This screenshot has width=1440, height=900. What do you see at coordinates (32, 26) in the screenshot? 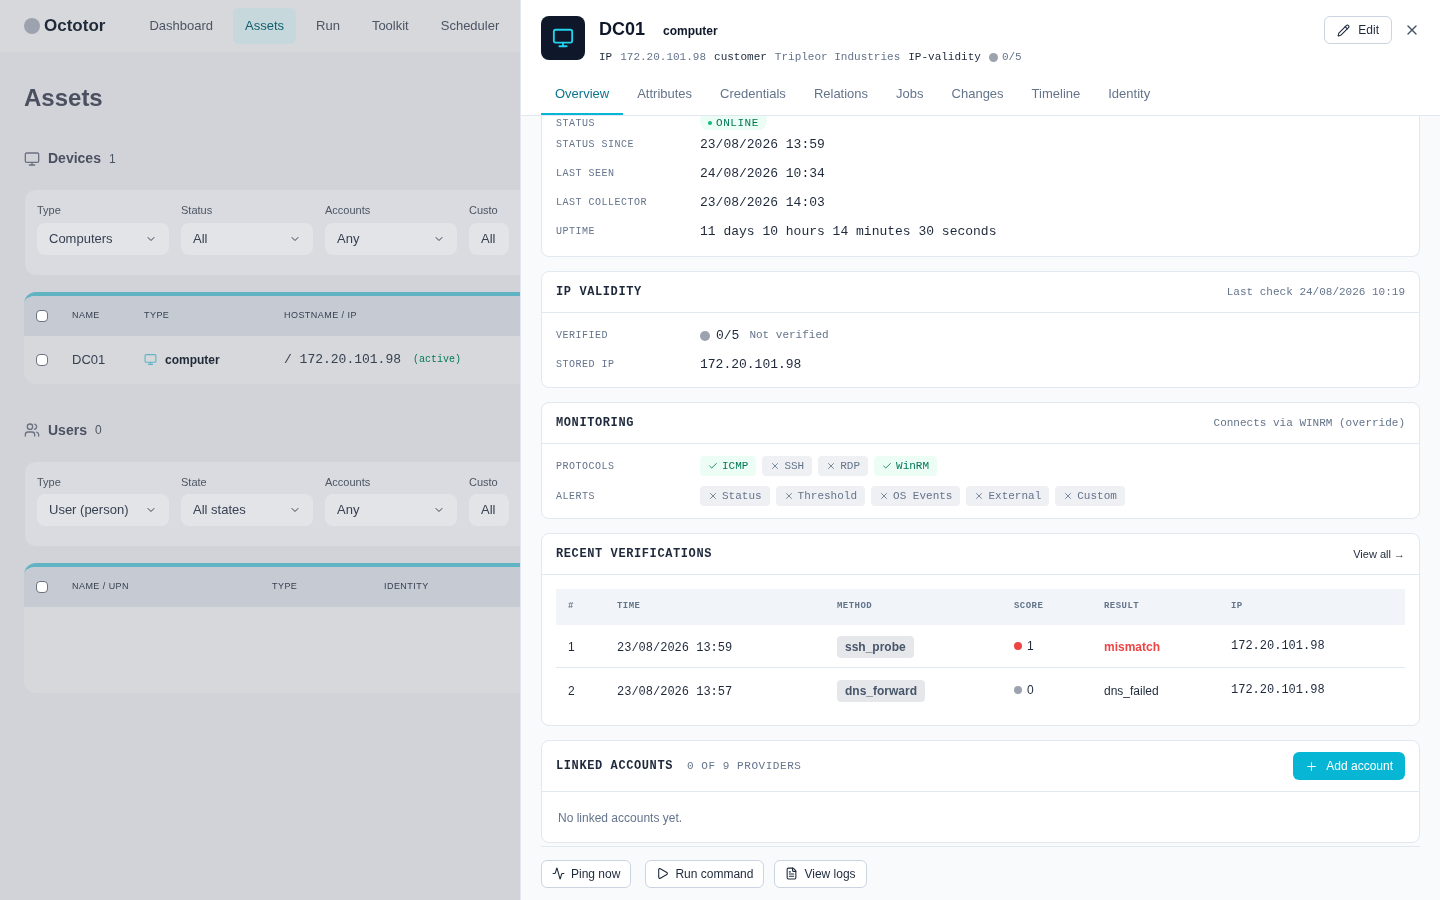
I see `logo-icon` at bounding box center [32, 26].